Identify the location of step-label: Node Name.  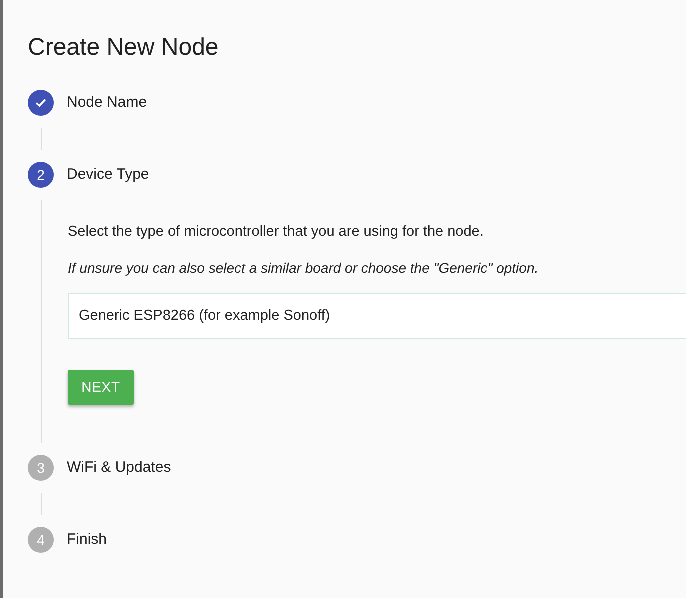
(107, 102).